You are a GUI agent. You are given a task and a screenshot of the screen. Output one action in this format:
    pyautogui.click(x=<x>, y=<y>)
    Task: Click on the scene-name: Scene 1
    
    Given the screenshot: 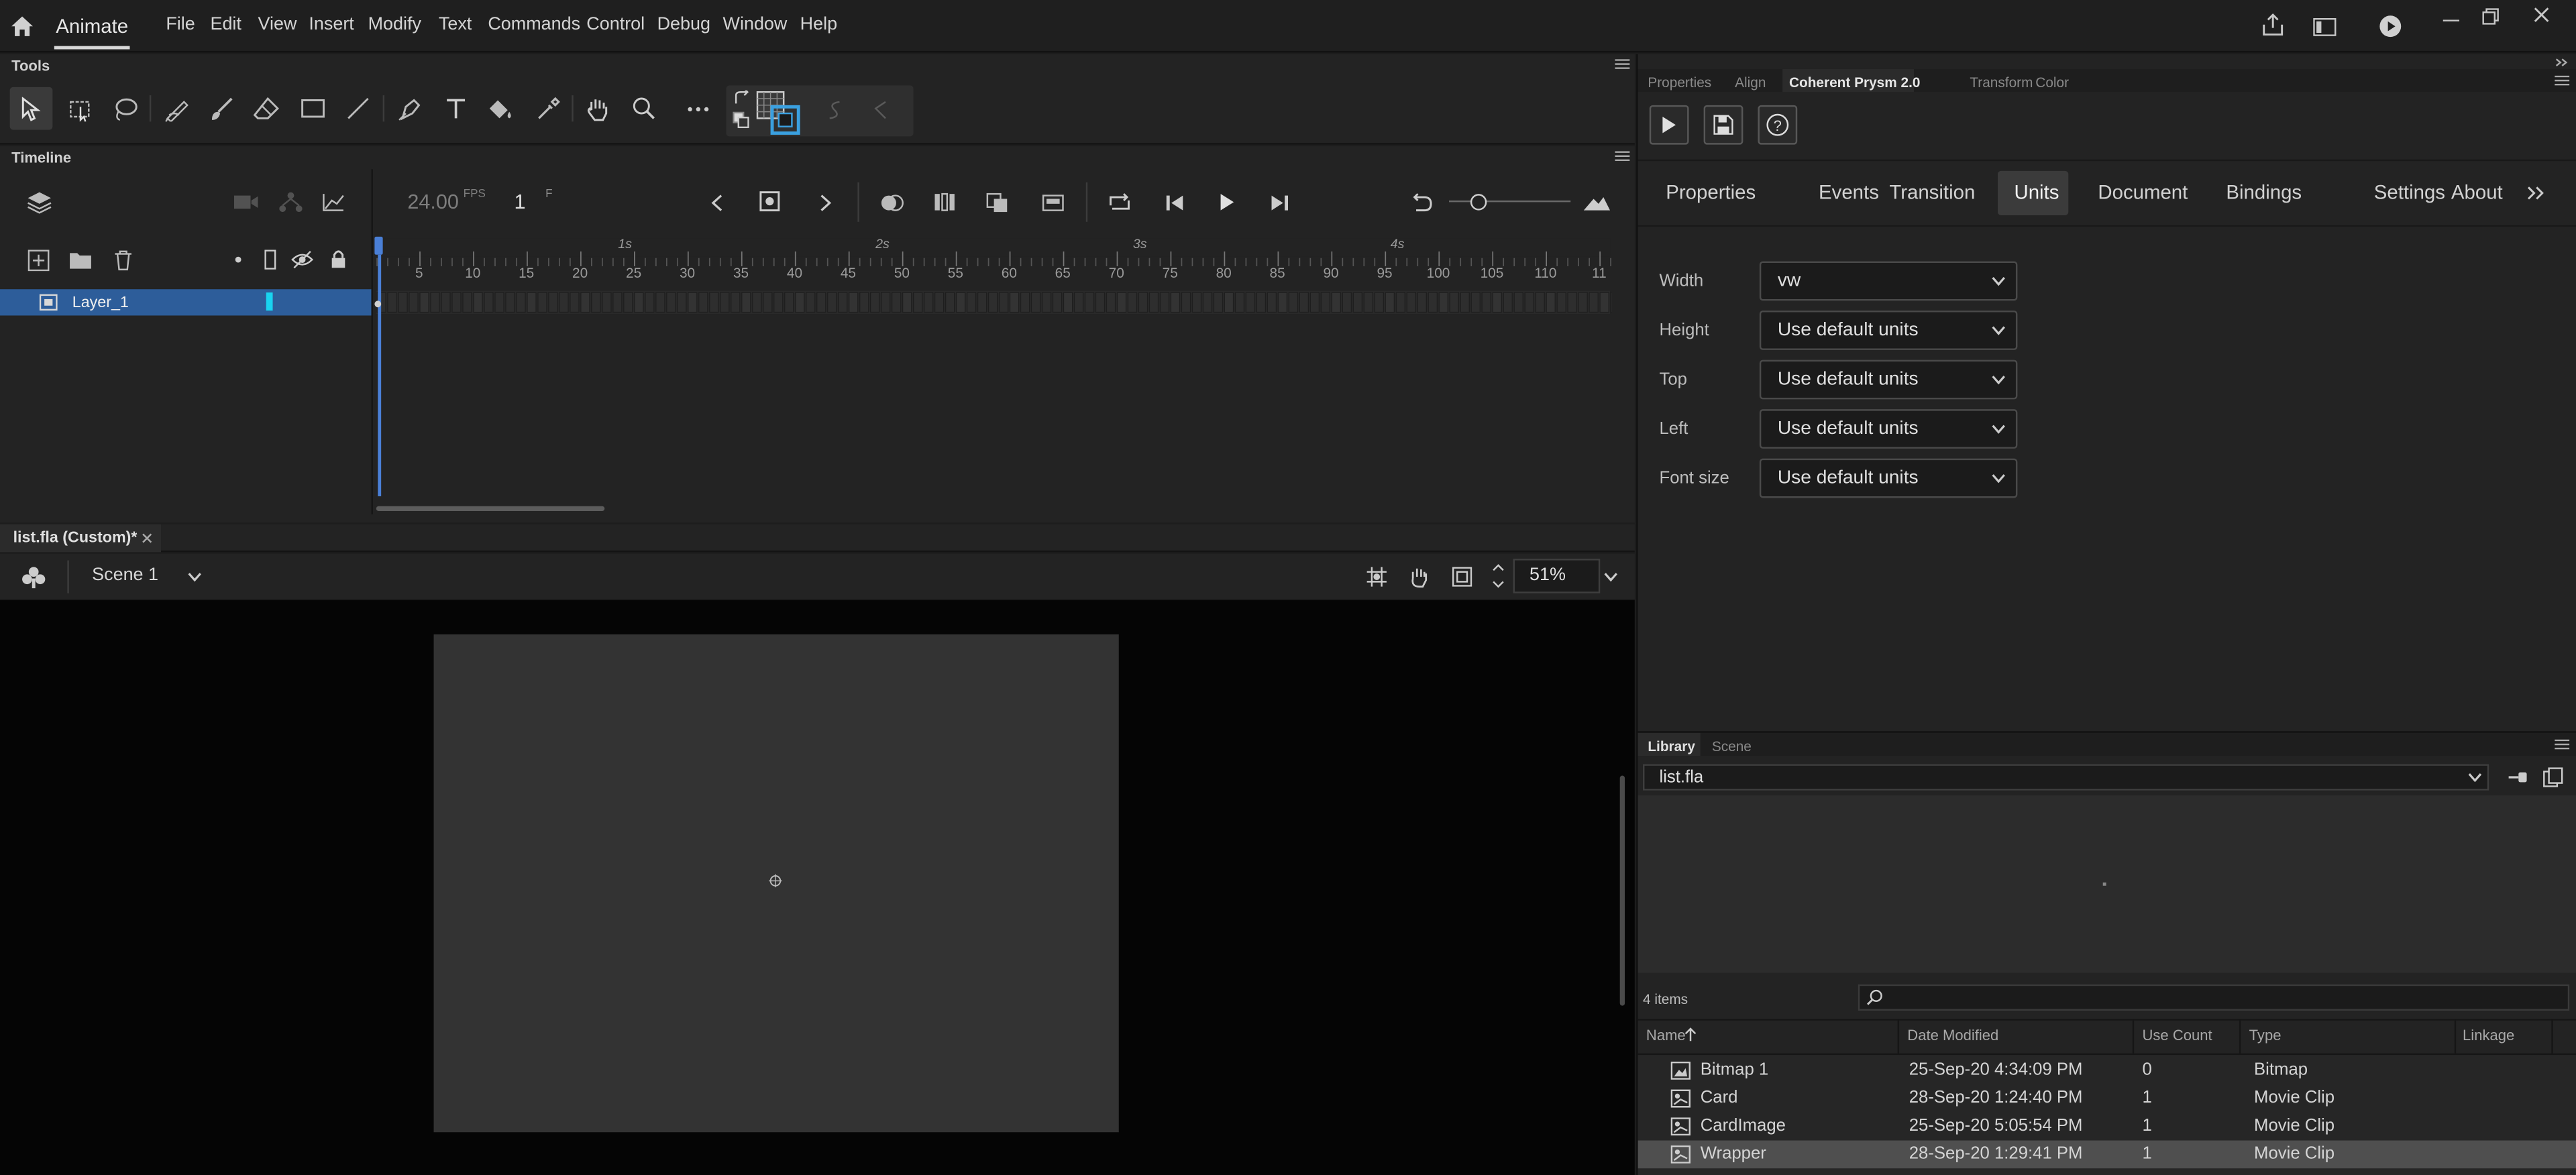 What is the action you would take?
    pyautogui.click(x=125, y=575)
    